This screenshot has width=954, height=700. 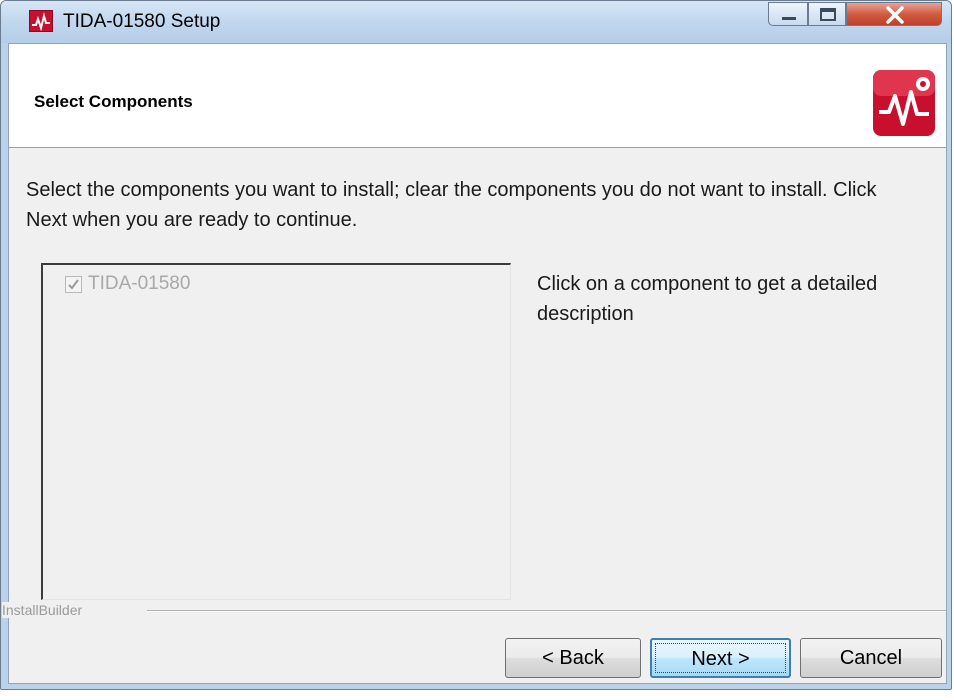 I want to click on maximize-button, so click(x=827, y=14).